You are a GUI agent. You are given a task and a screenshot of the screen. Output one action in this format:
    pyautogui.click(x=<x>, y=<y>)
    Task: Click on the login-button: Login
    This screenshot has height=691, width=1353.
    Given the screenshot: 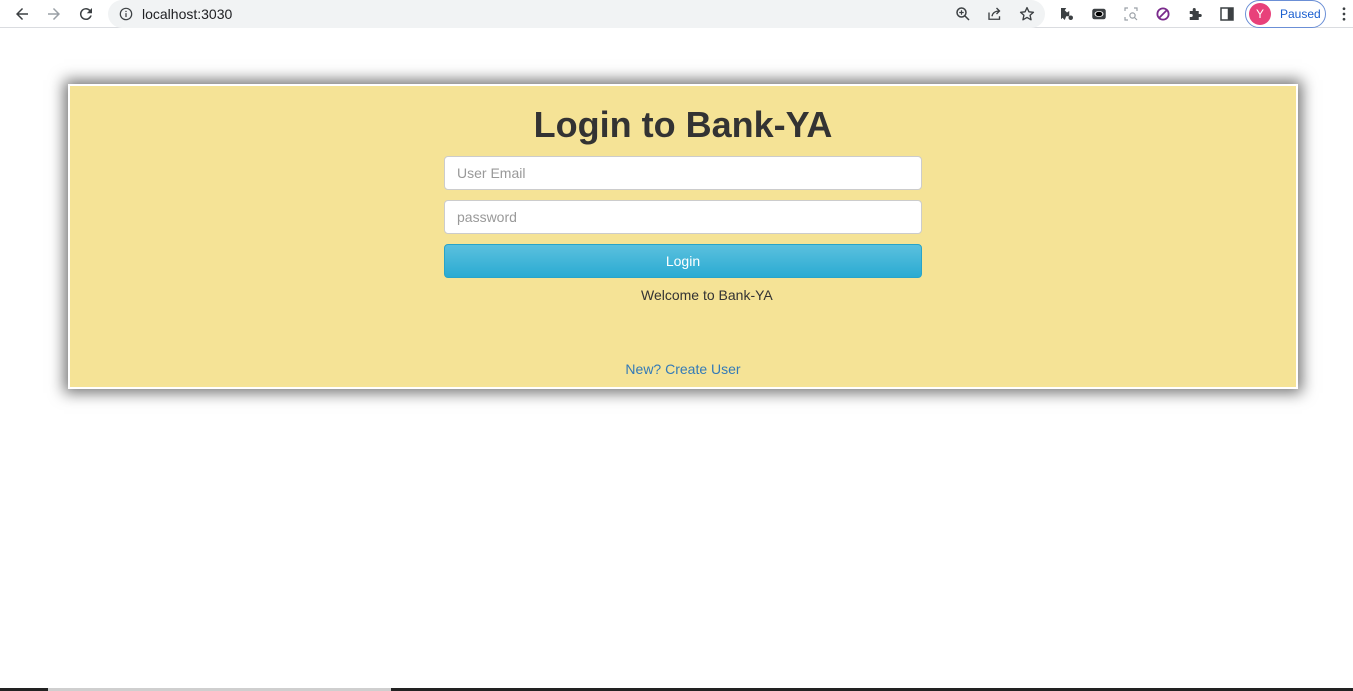 What is the action you would take?
    pyautogui.click(x=683, y=261)
    